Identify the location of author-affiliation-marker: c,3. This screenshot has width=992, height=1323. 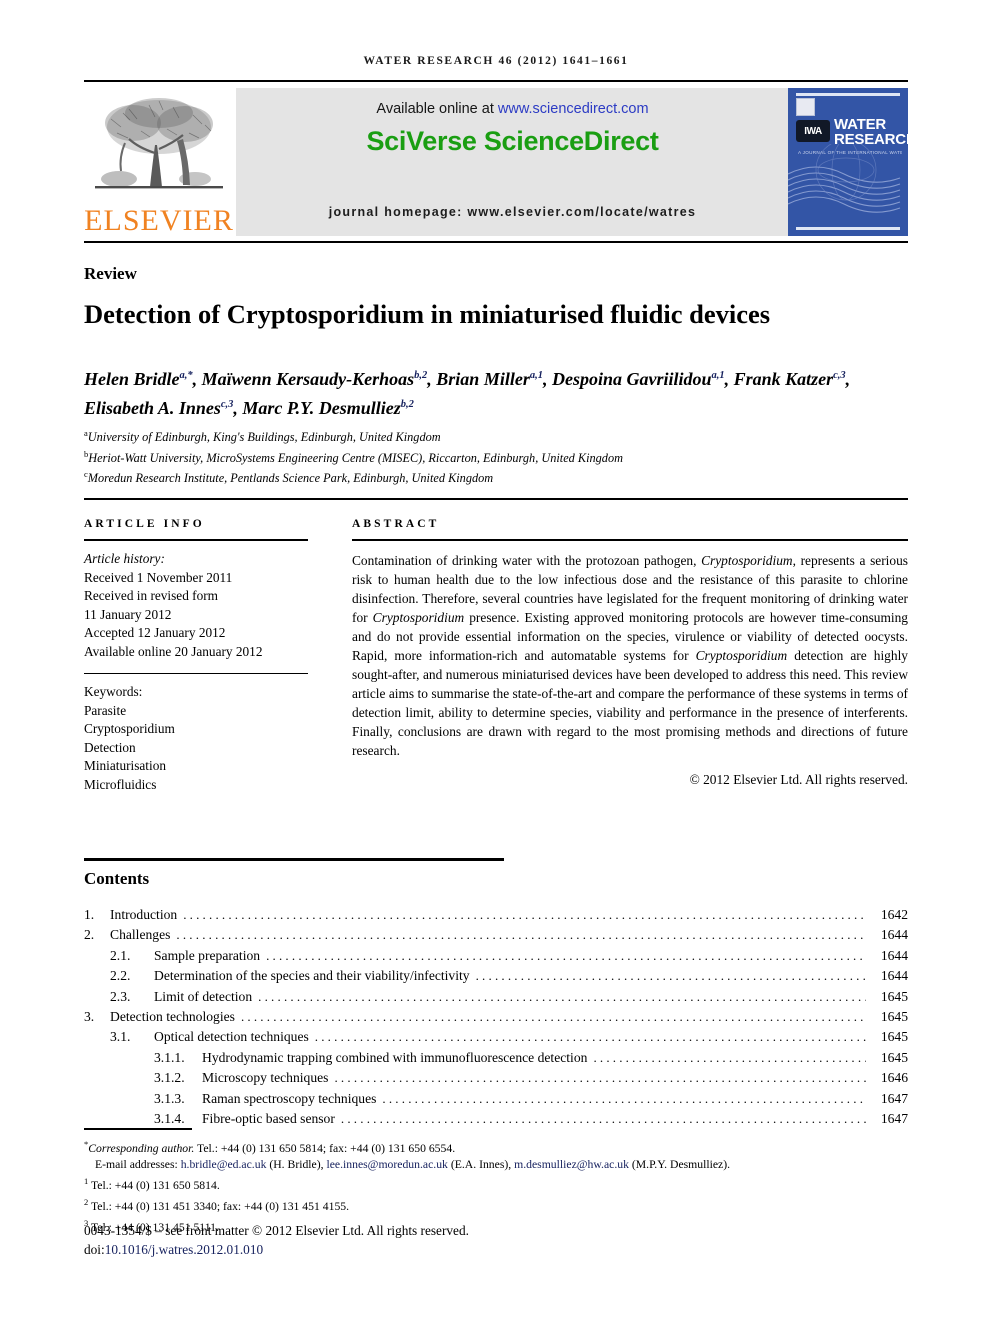
(227, 404).